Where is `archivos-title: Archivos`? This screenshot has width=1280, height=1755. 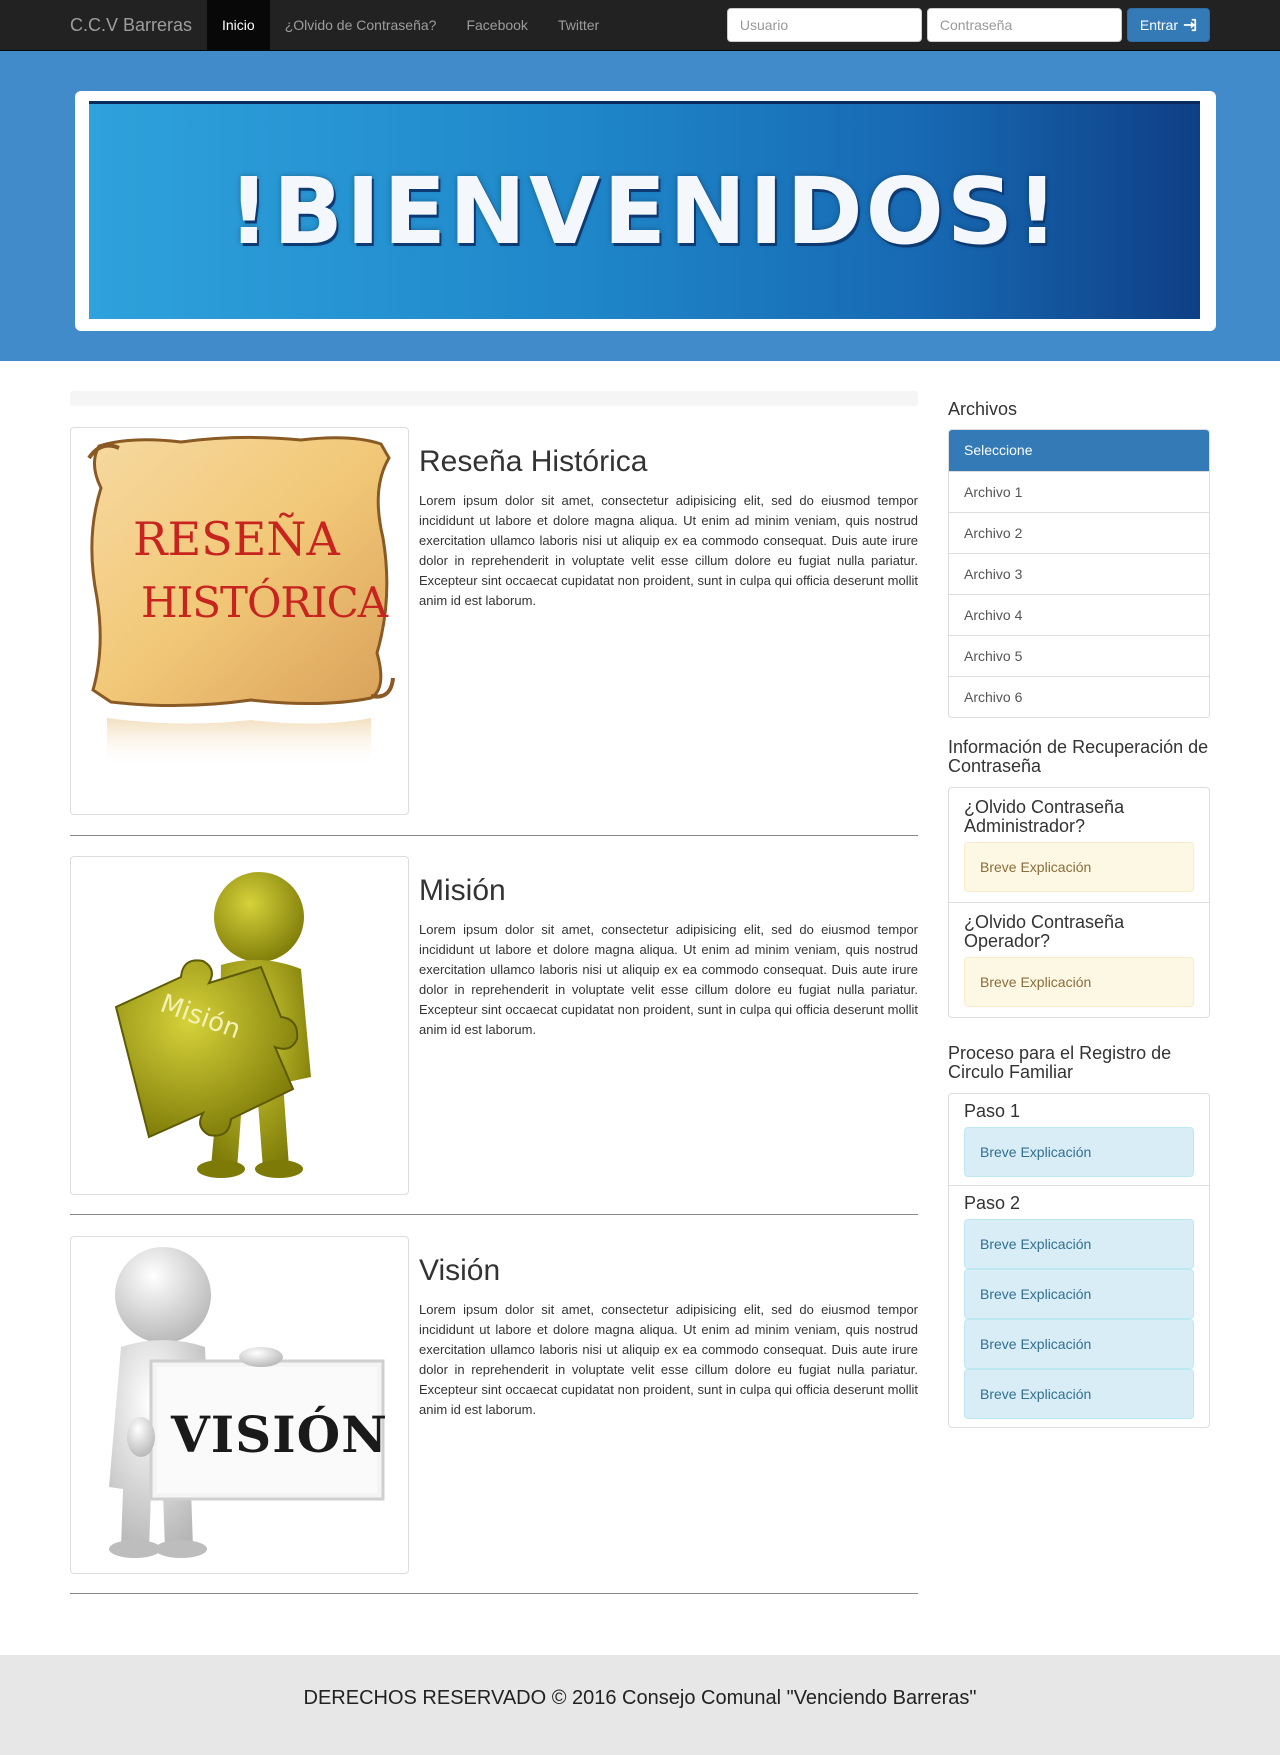 archivos-title: Archivos is located at coordinates (983, 409).